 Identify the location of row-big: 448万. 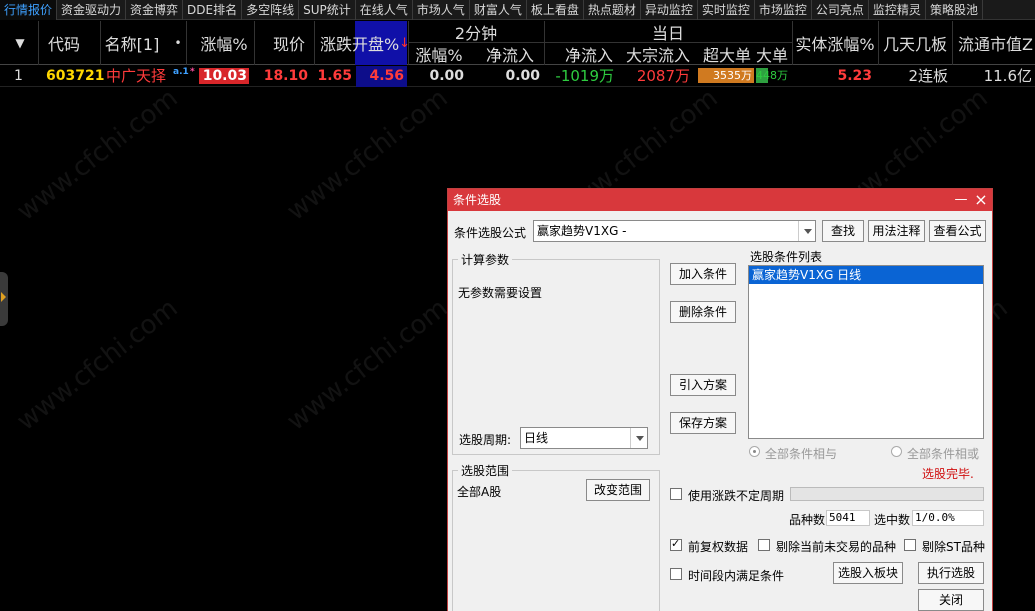
(772, 75).